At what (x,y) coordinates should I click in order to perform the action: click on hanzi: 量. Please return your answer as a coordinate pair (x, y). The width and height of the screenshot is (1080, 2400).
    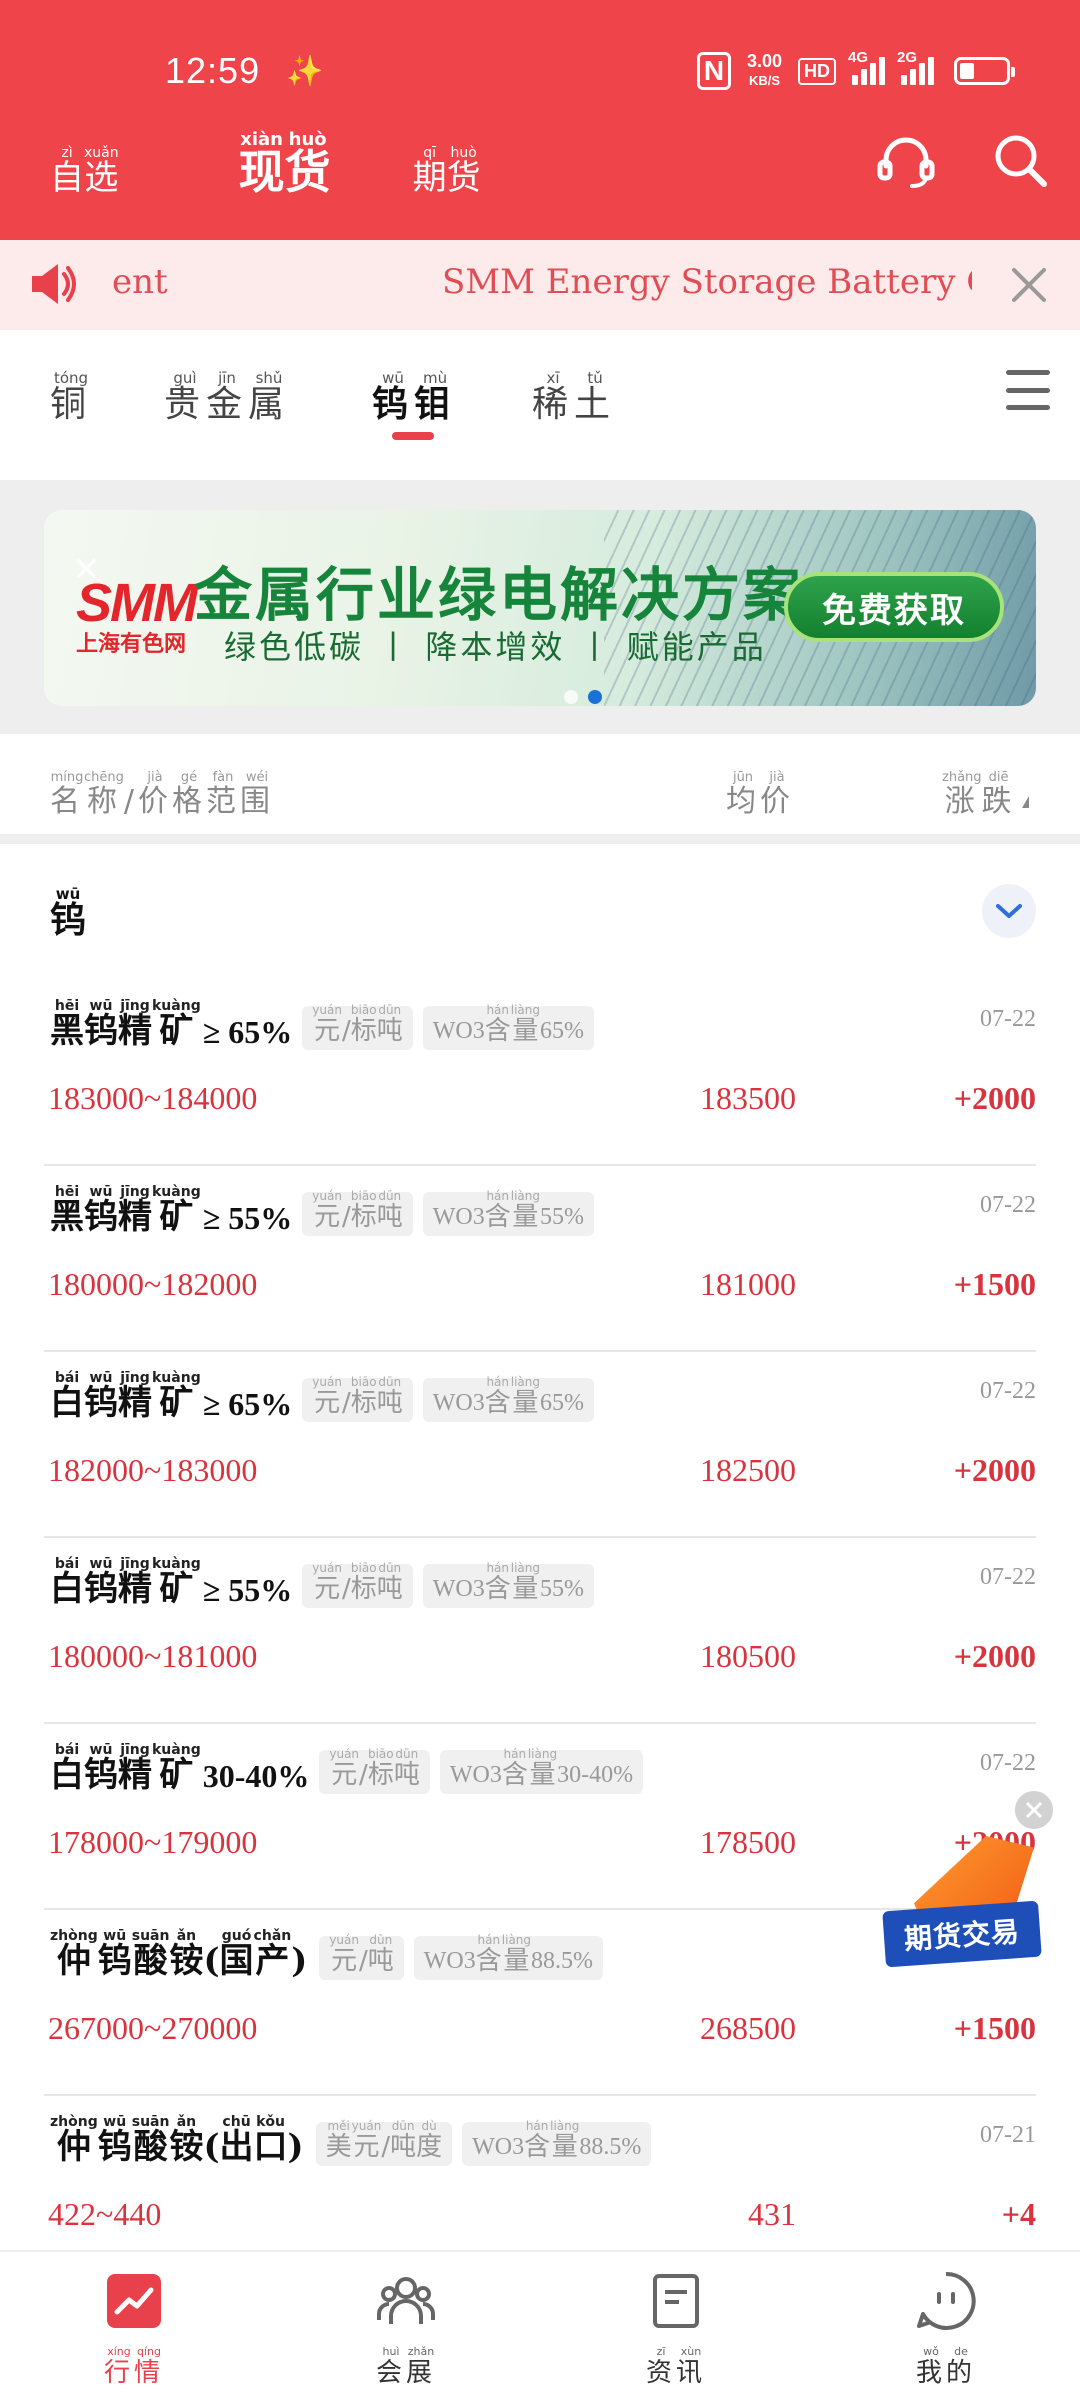
    Looking at the image, I should click on (525, 1589).